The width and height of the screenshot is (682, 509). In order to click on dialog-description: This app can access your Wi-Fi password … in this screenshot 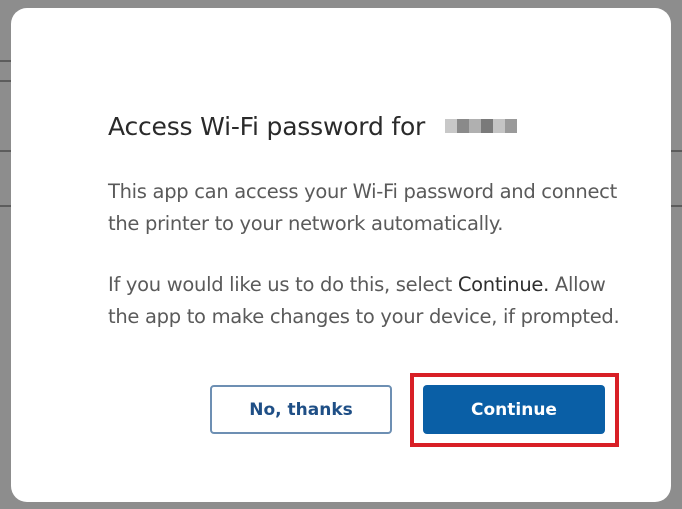, I will do `click(362, 207)`.